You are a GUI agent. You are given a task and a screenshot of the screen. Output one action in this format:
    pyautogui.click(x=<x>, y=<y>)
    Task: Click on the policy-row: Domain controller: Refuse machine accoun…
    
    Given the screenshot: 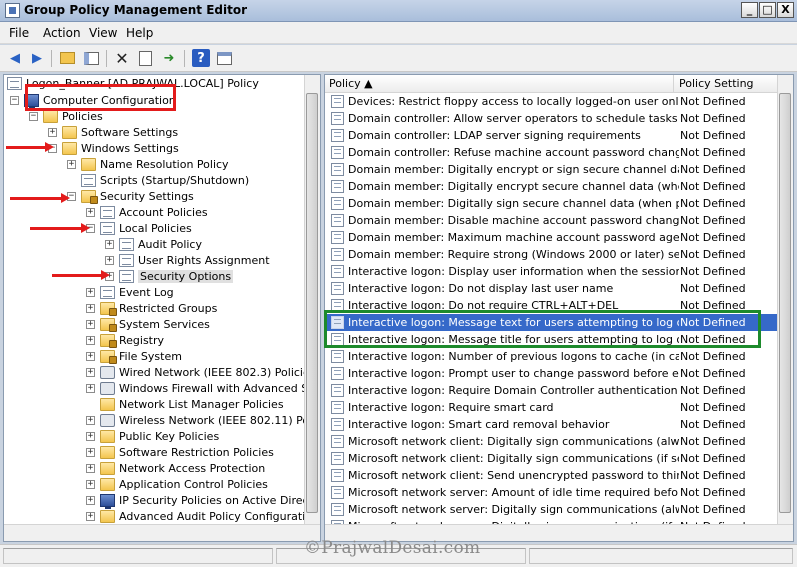 What is the action you would take?
    pyautogui.click(x=552, y=152)
    